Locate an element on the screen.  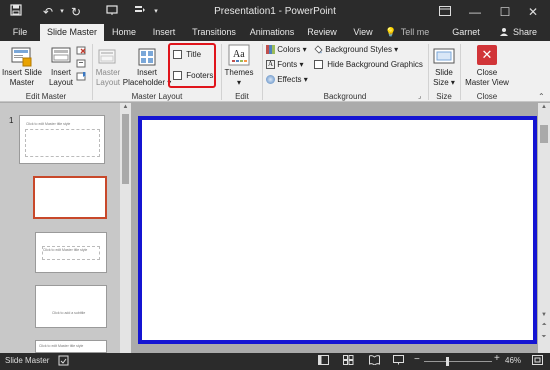
master-layout-label-1: Master is located at coordinates (108, 72).